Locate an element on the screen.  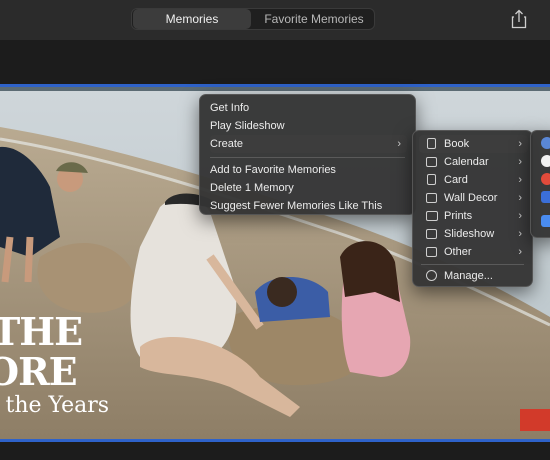
memories-segmented-control: Memories Favorite Memories is located at coordinates (253, 19).